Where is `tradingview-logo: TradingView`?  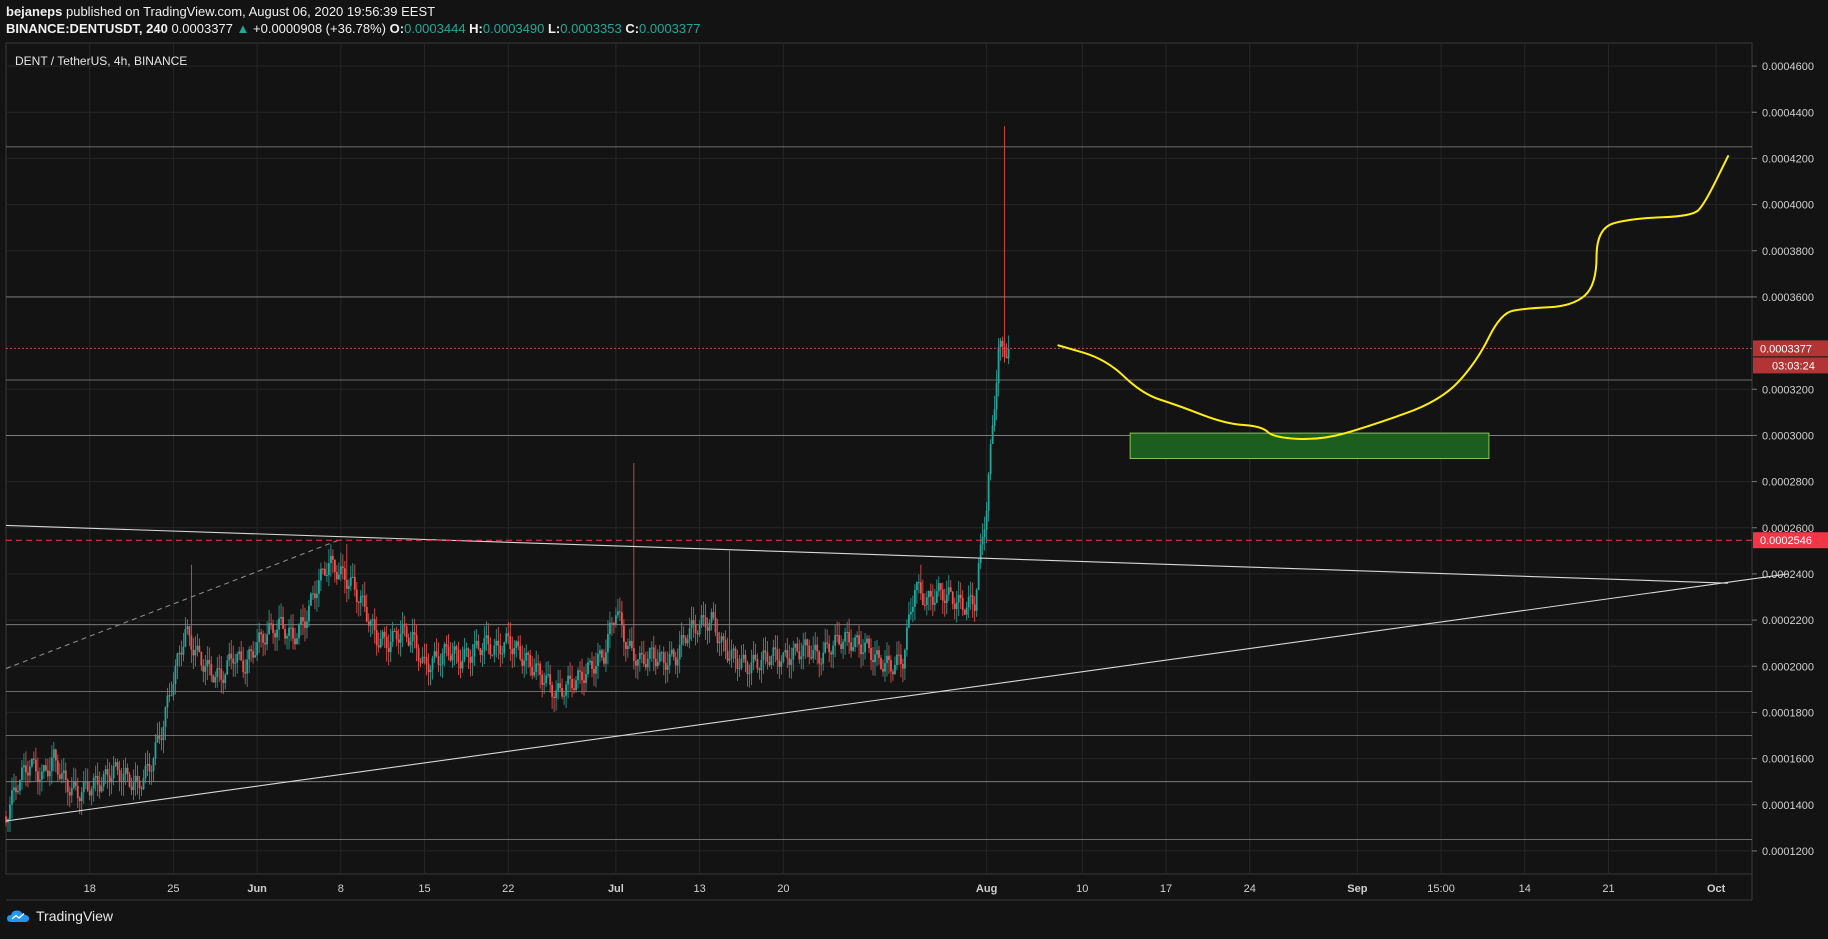
tradingview-logo: TradingView is located at coordinates (59, 916).